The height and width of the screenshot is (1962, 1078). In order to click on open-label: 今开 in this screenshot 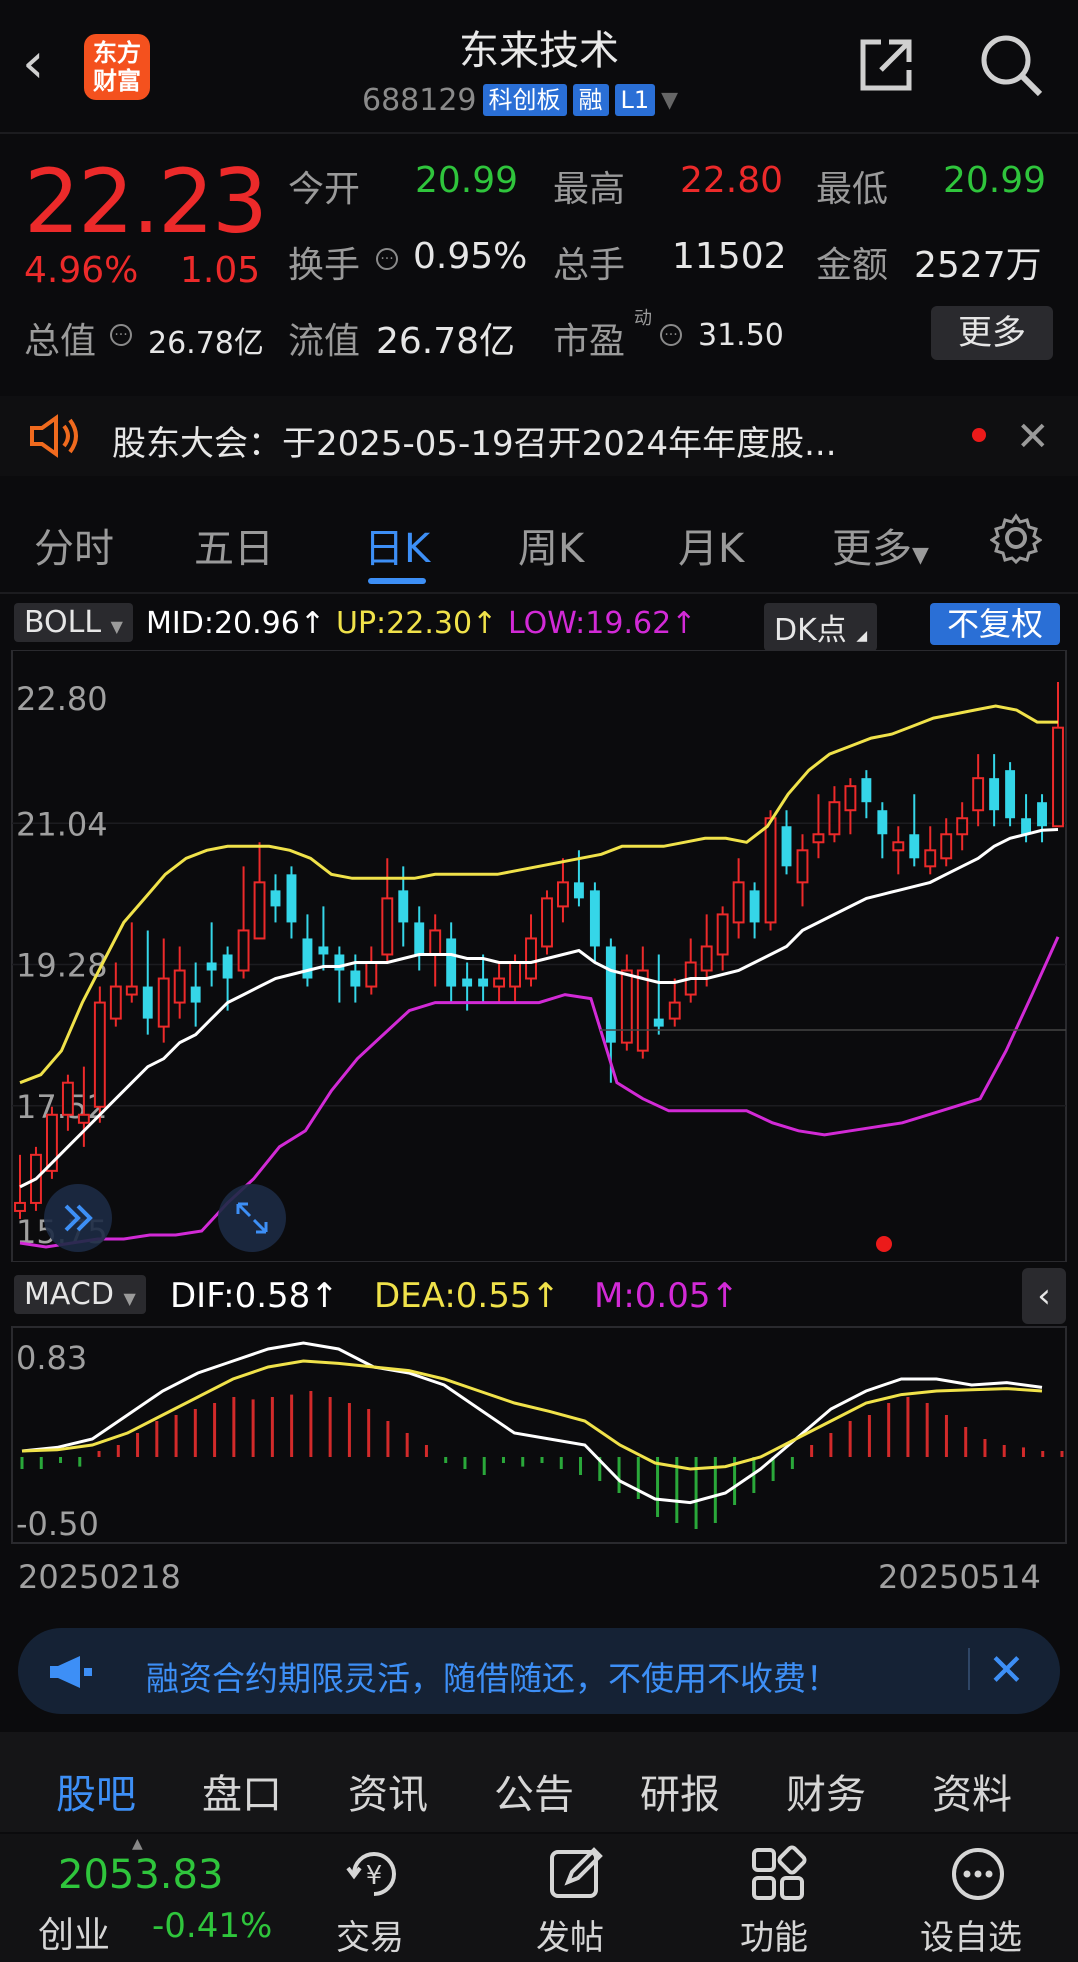, I will do `click(324, 189)`.